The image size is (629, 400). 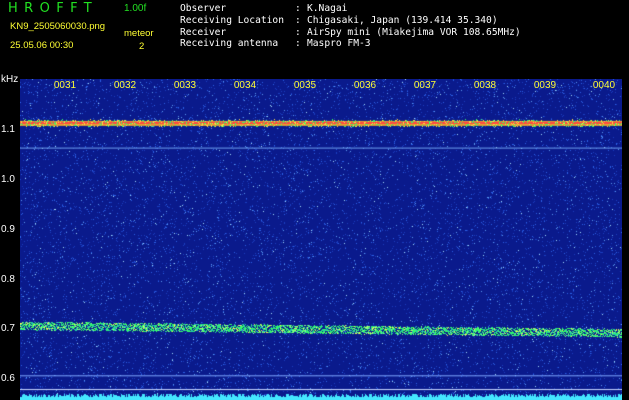 I want to click on info-value: K.Nagai, so click(x=327, y=8).